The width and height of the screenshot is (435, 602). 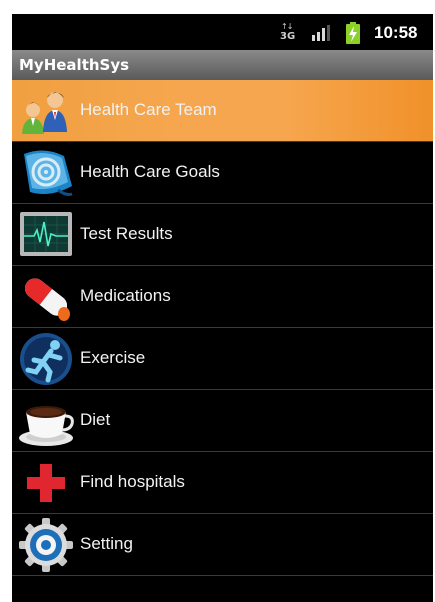 What do you see at coordinates (46, 483) in the screenshot?
I see `red-cross-icon` at bounding box center [46, 483].